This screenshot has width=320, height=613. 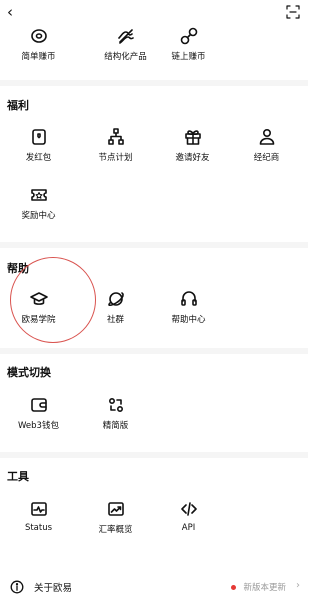 What do you see at coordinates (29, 372) in the screenshot?
I see `mode-title: 模式切换` at bounding box center [29, 372].